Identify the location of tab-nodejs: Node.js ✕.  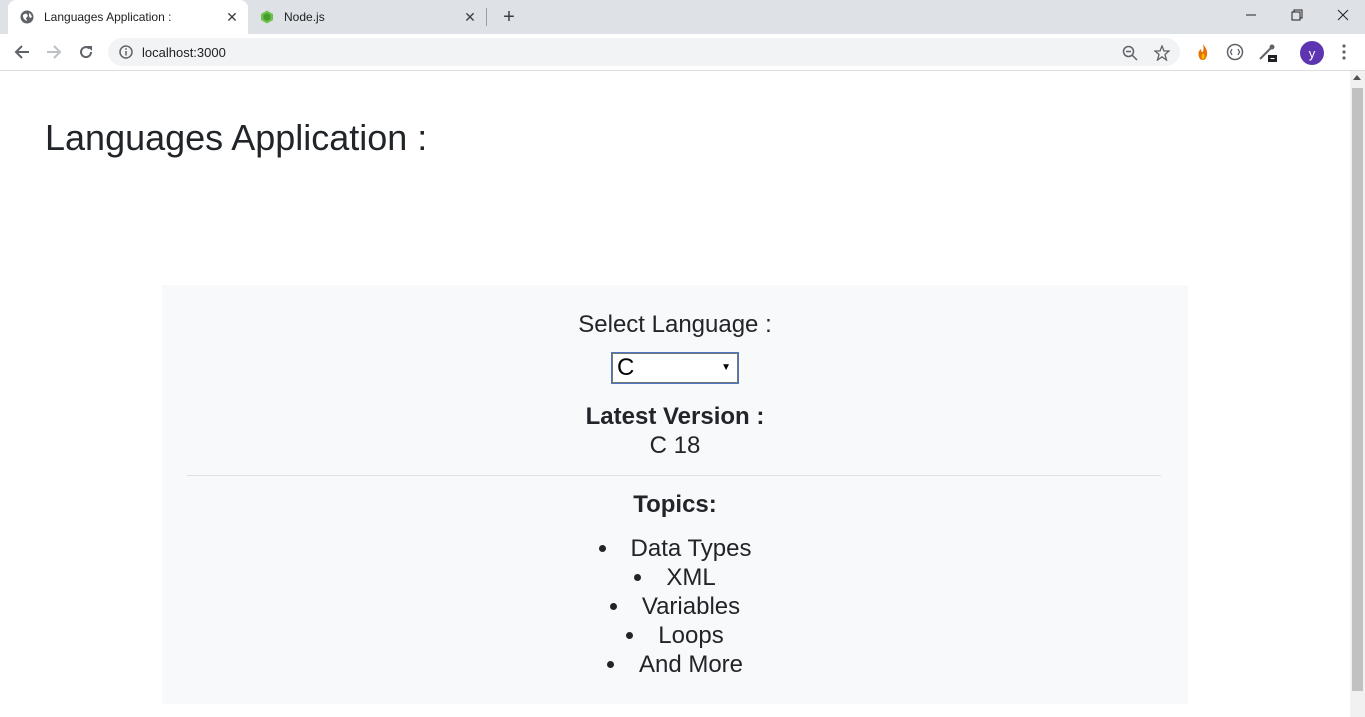
(367, 17).